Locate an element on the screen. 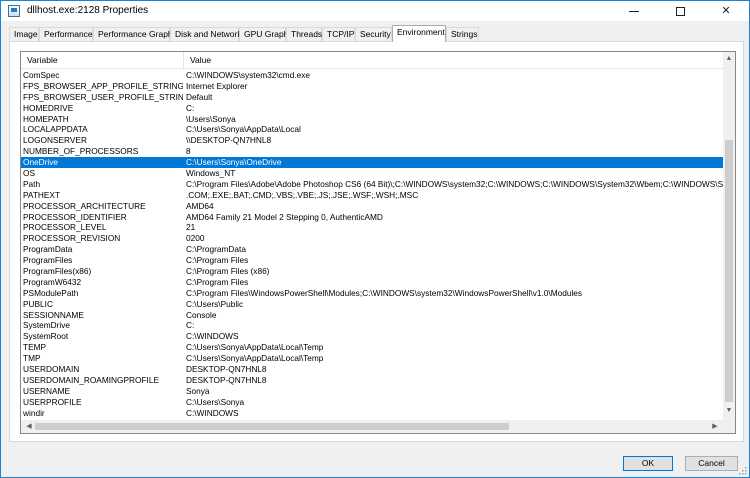 Image resolution: width=750 pixels, height=478 pixels. maximize-icon is located at coordinates (680, 11).